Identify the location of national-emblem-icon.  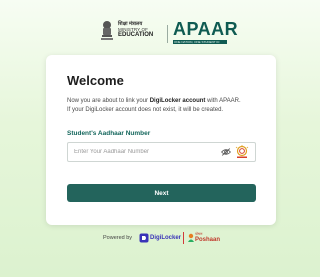
(107, 30).